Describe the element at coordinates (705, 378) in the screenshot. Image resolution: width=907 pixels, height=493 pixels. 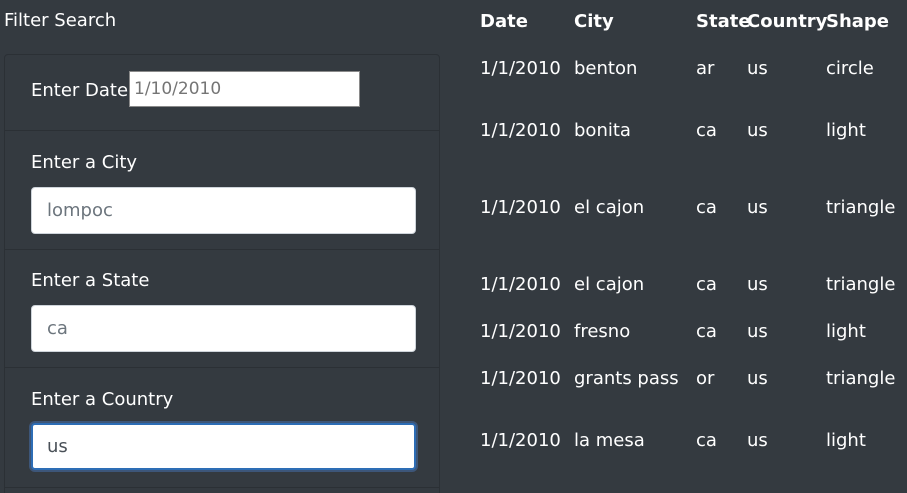
I see `cell-state: or` at that location.